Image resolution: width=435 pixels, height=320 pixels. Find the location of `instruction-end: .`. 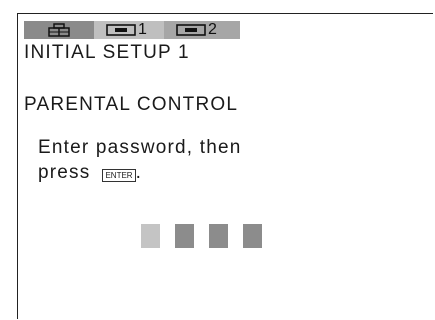

instruction-end: . is located at coordinates (138, 172).